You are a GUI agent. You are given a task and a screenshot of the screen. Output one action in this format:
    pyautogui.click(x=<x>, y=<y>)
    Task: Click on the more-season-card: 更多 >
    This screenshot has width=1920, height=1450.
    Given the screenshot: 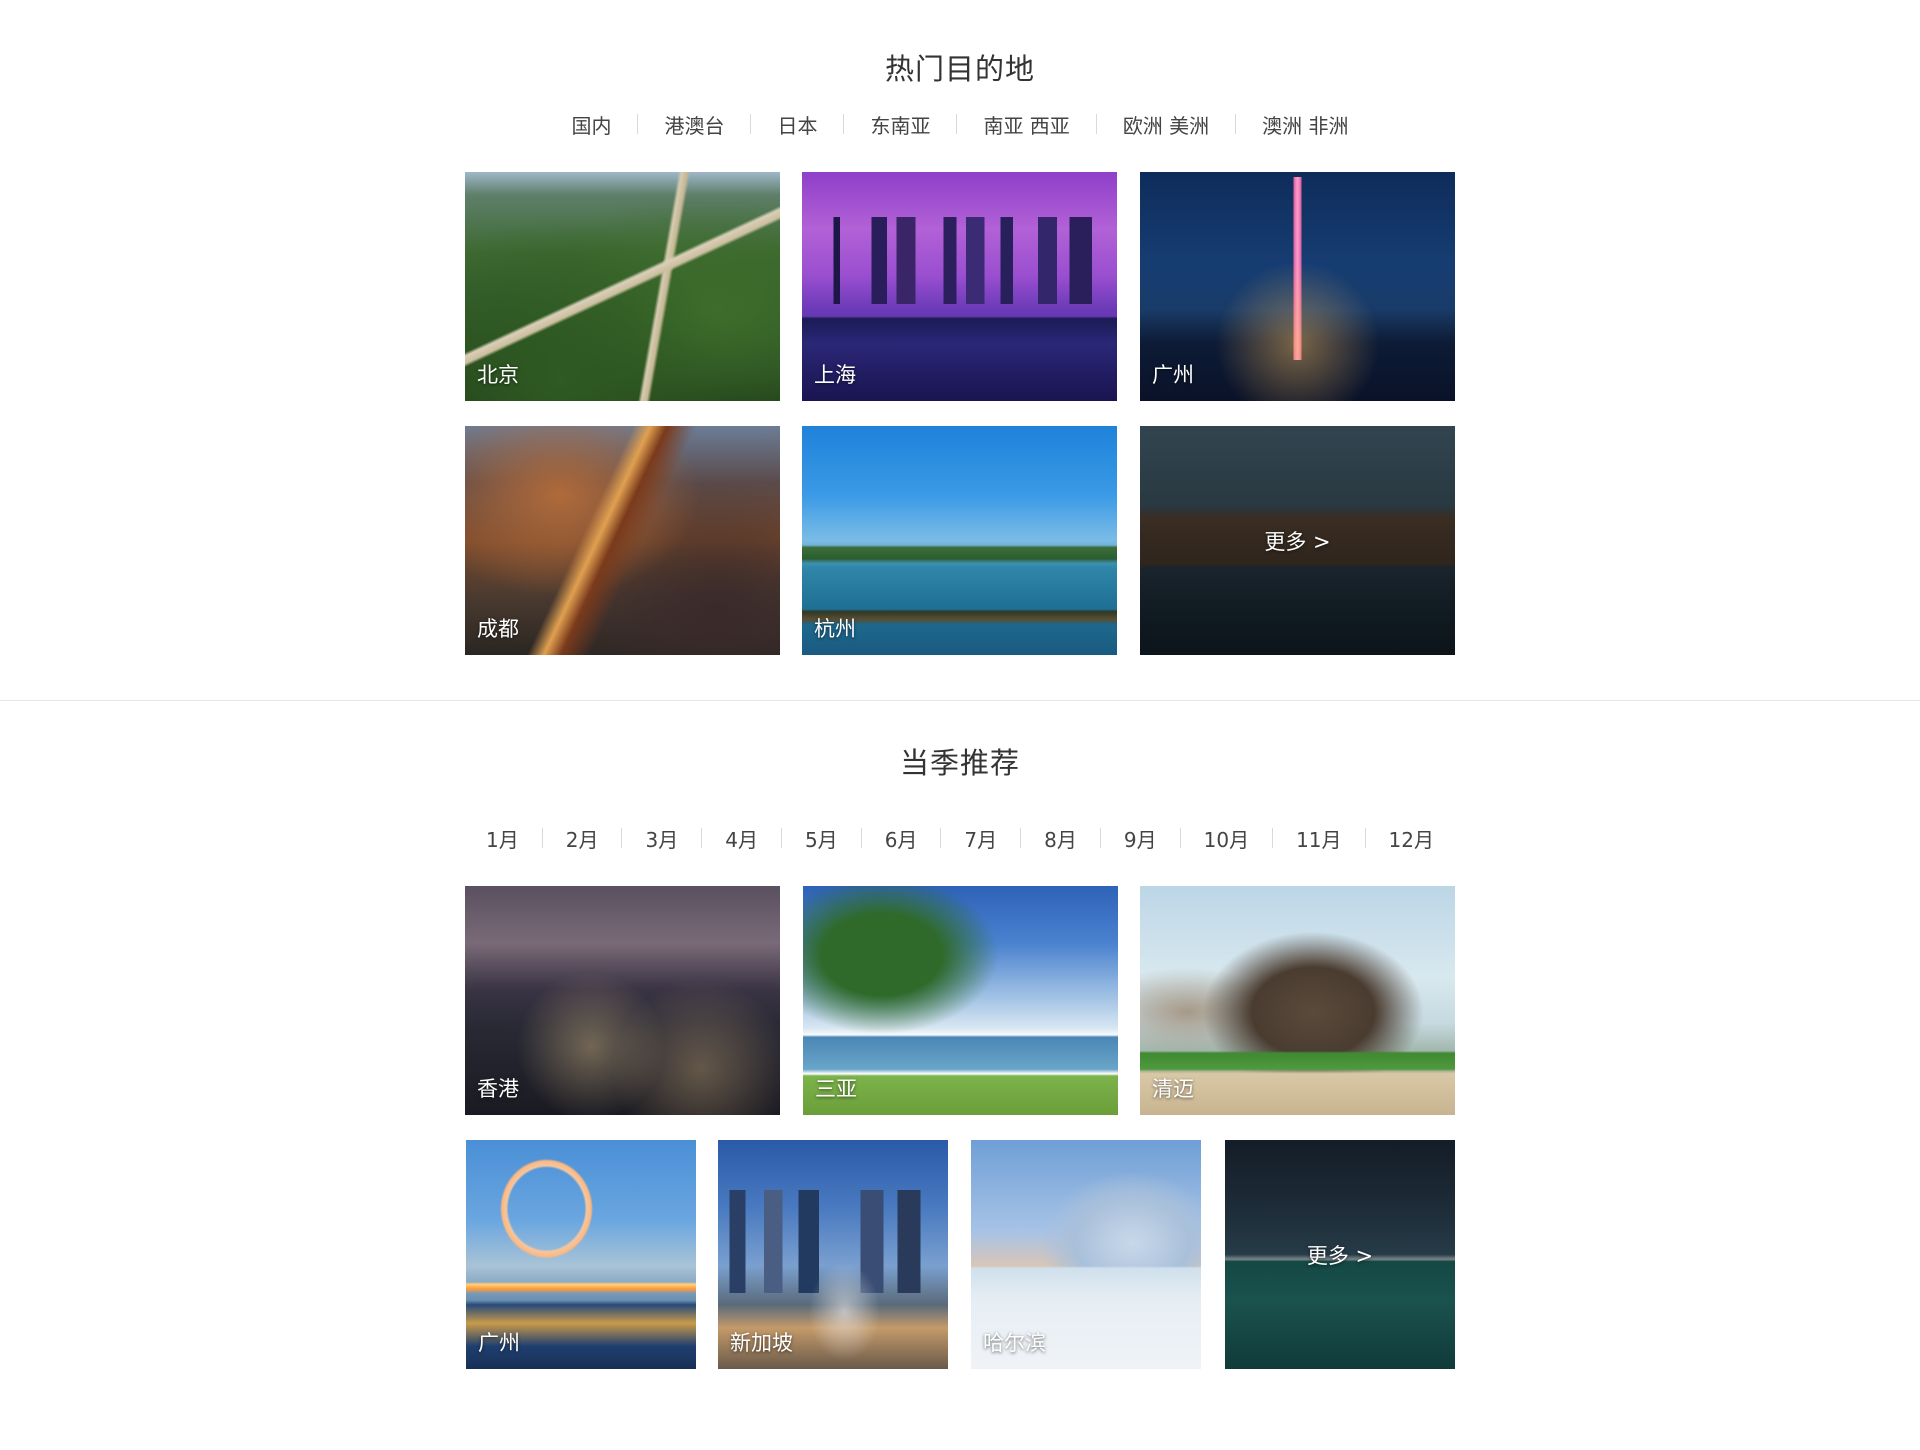 What is the action you would take?
    pyautogui.click(x=1340, y=1254)
    